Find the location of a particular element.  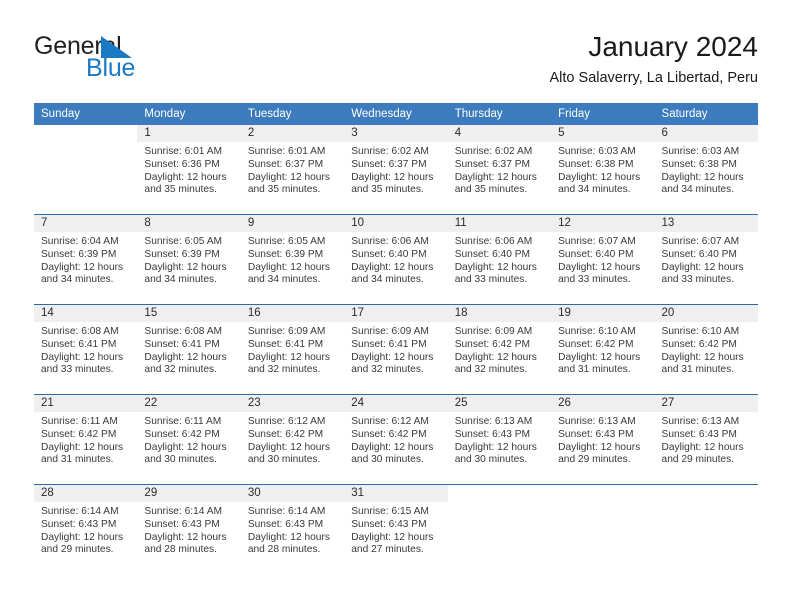

day-number: 4 is located at coordinates (499, 133).